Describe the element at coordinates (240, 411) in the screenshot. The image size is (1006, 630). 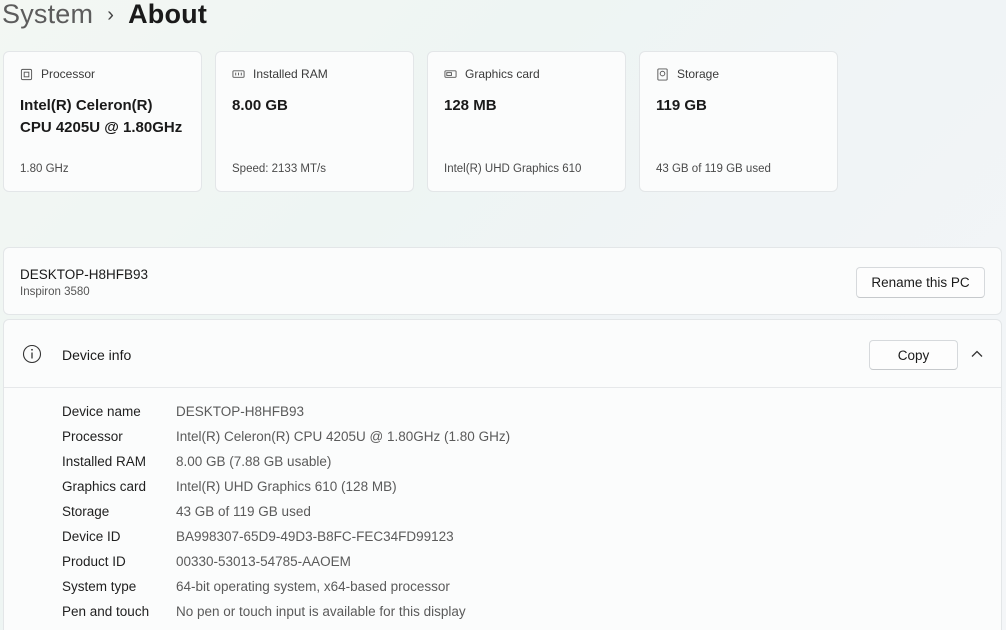
I see `info-value: DESKTOP-H8HFB93` at that location.